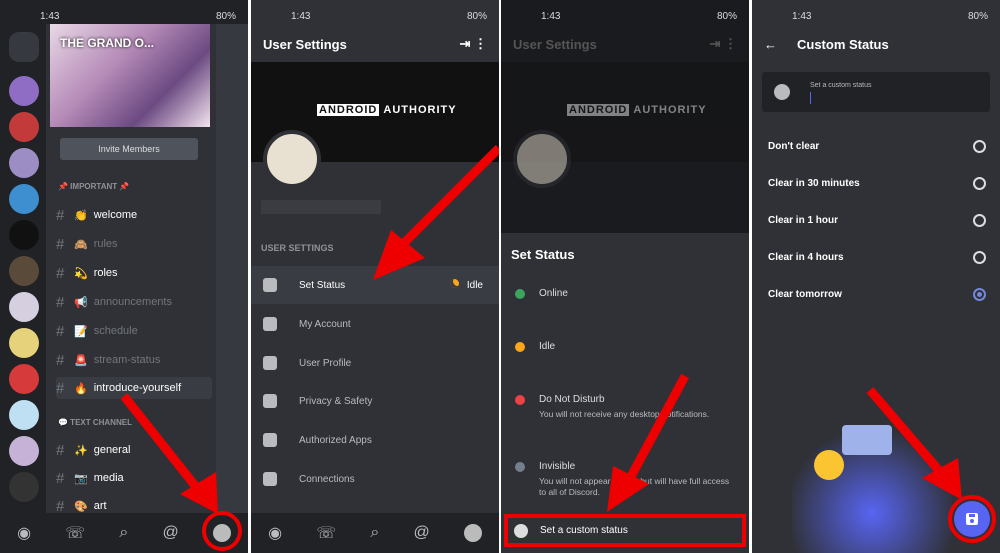 The image size is (1000, 553). Describe the element at coordinates (134, 302) in the screenshot. I see `channel-item: # 📢 announcements` at that location.